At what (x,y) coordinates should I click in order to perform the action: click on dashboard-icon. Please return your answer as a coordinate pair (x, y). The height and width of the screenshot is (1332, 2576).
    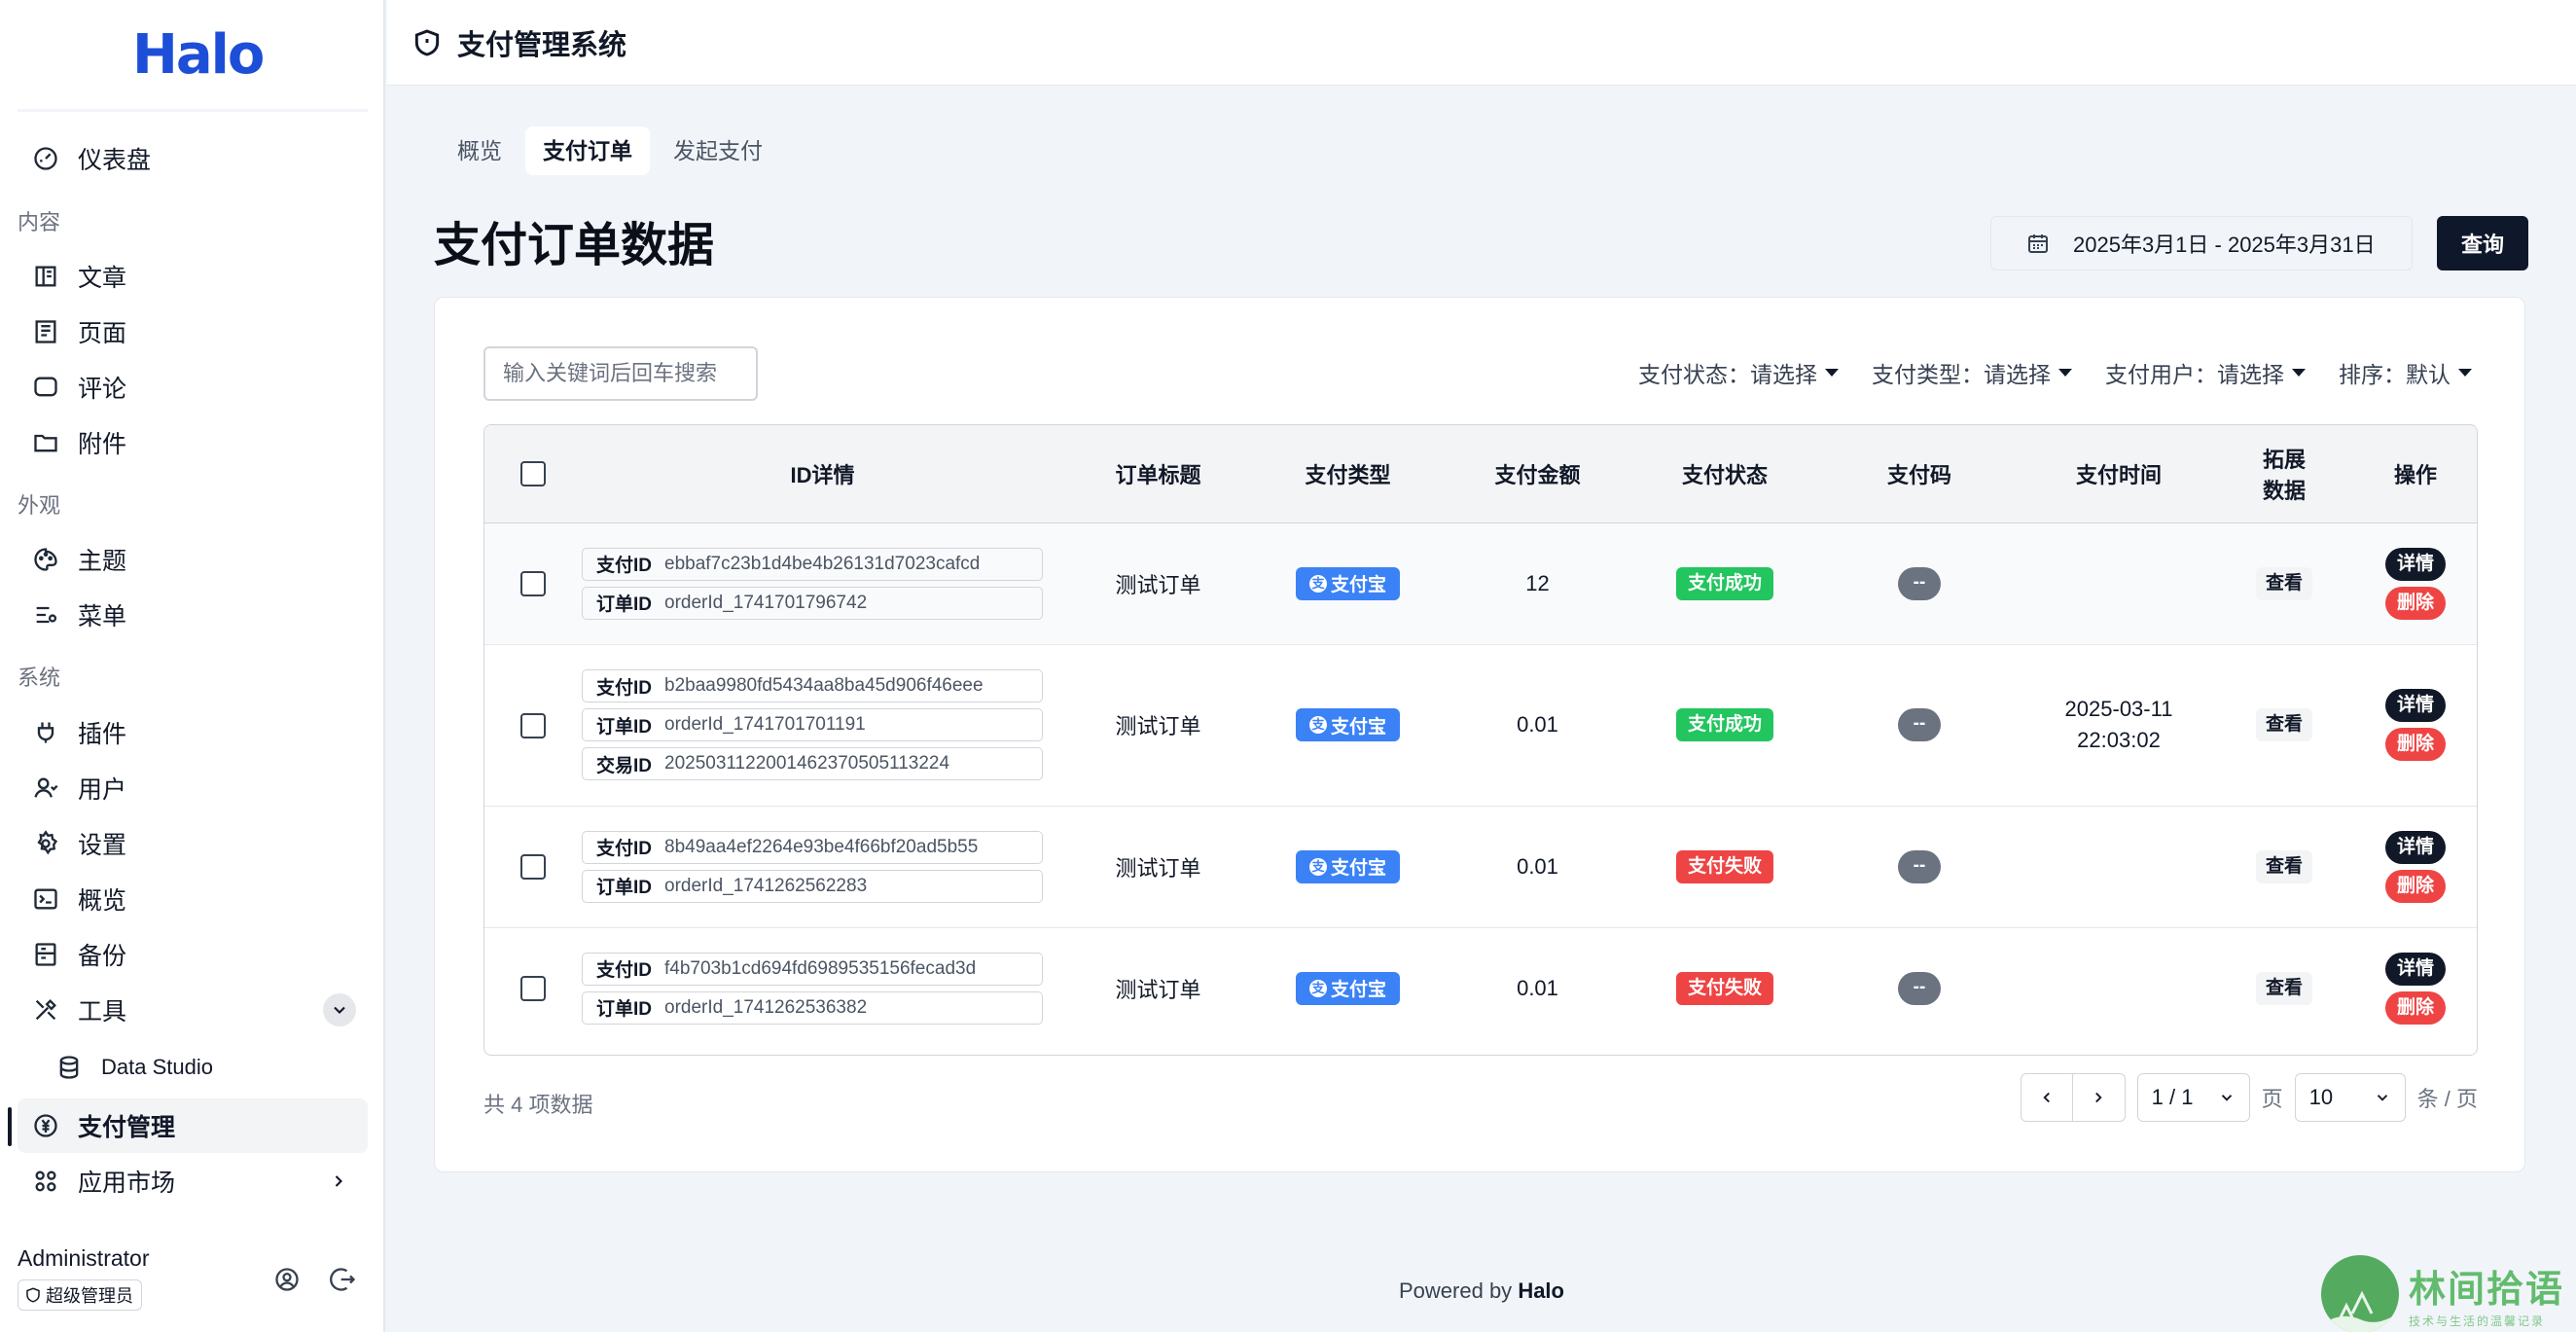
    Looking at the image, I should click on (45, 158).